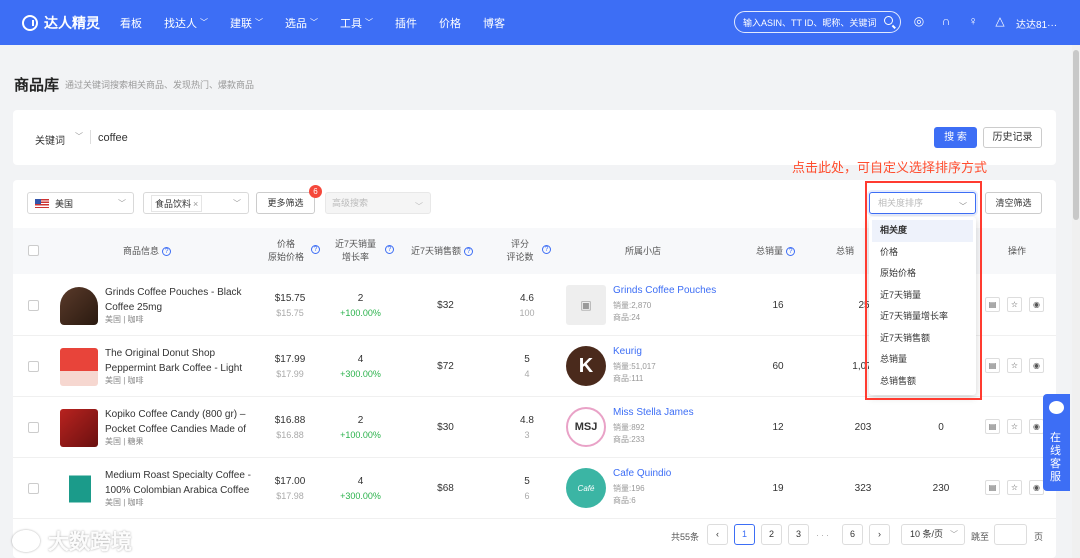 The height and width of the screenshot is (558, 1080). What do you see at coordinates (1000, 21) in the screenshot?
I see `bell-icon: △` at bounding box center [1000, 21].